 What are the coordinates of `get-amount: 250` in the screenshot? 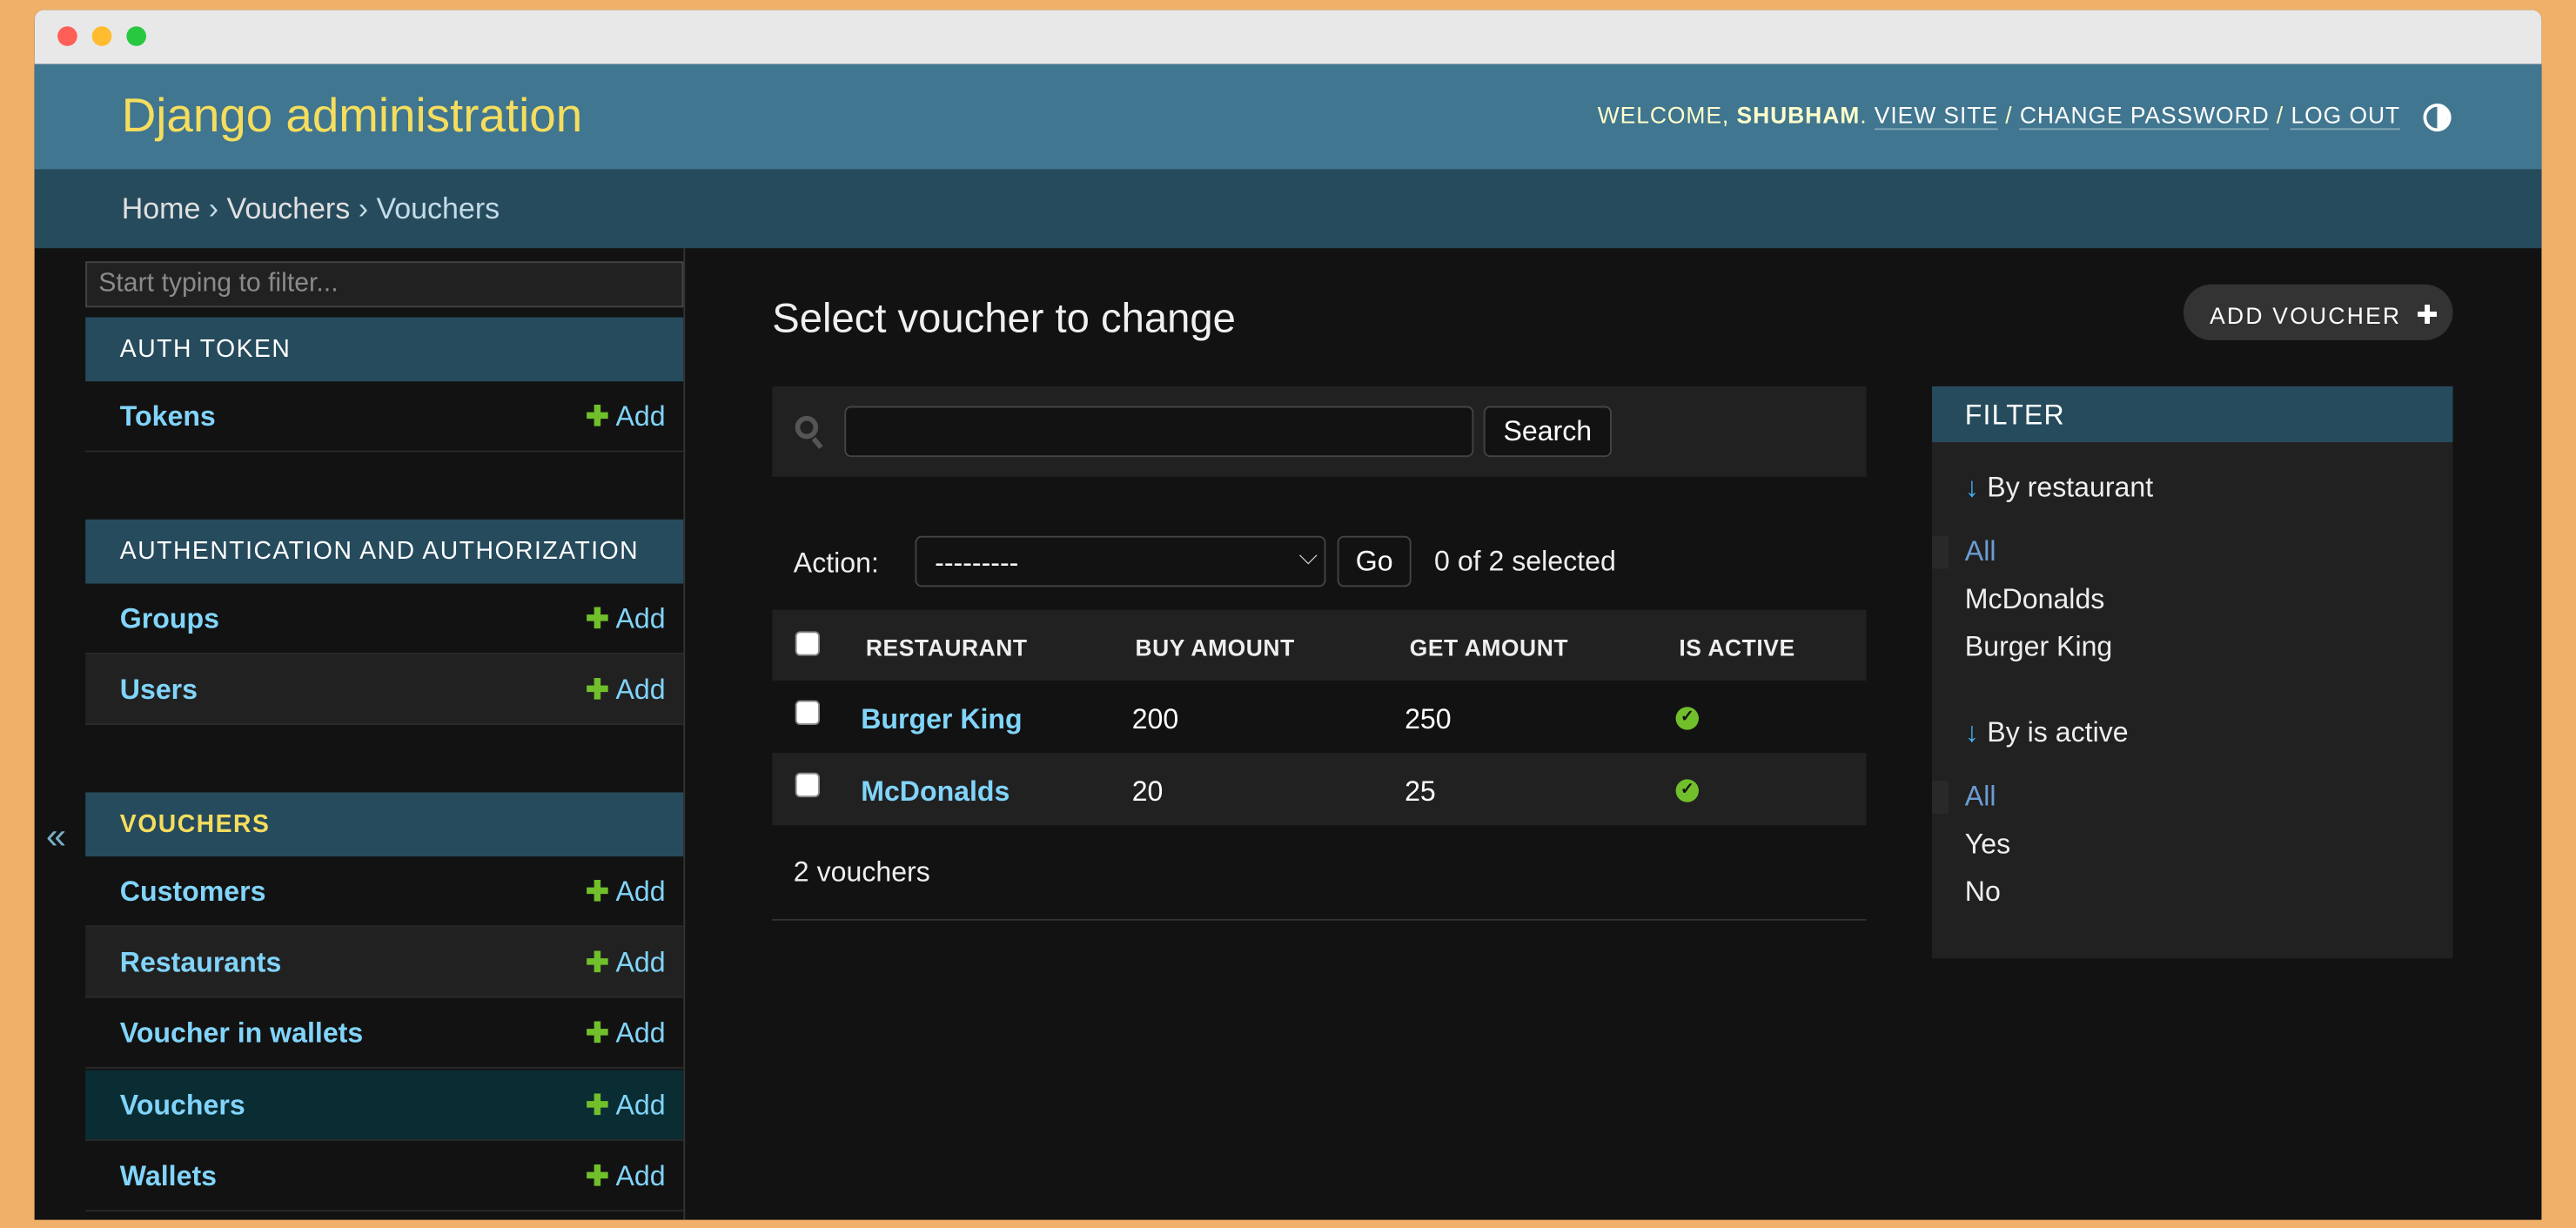 It's located at (1428, 719).